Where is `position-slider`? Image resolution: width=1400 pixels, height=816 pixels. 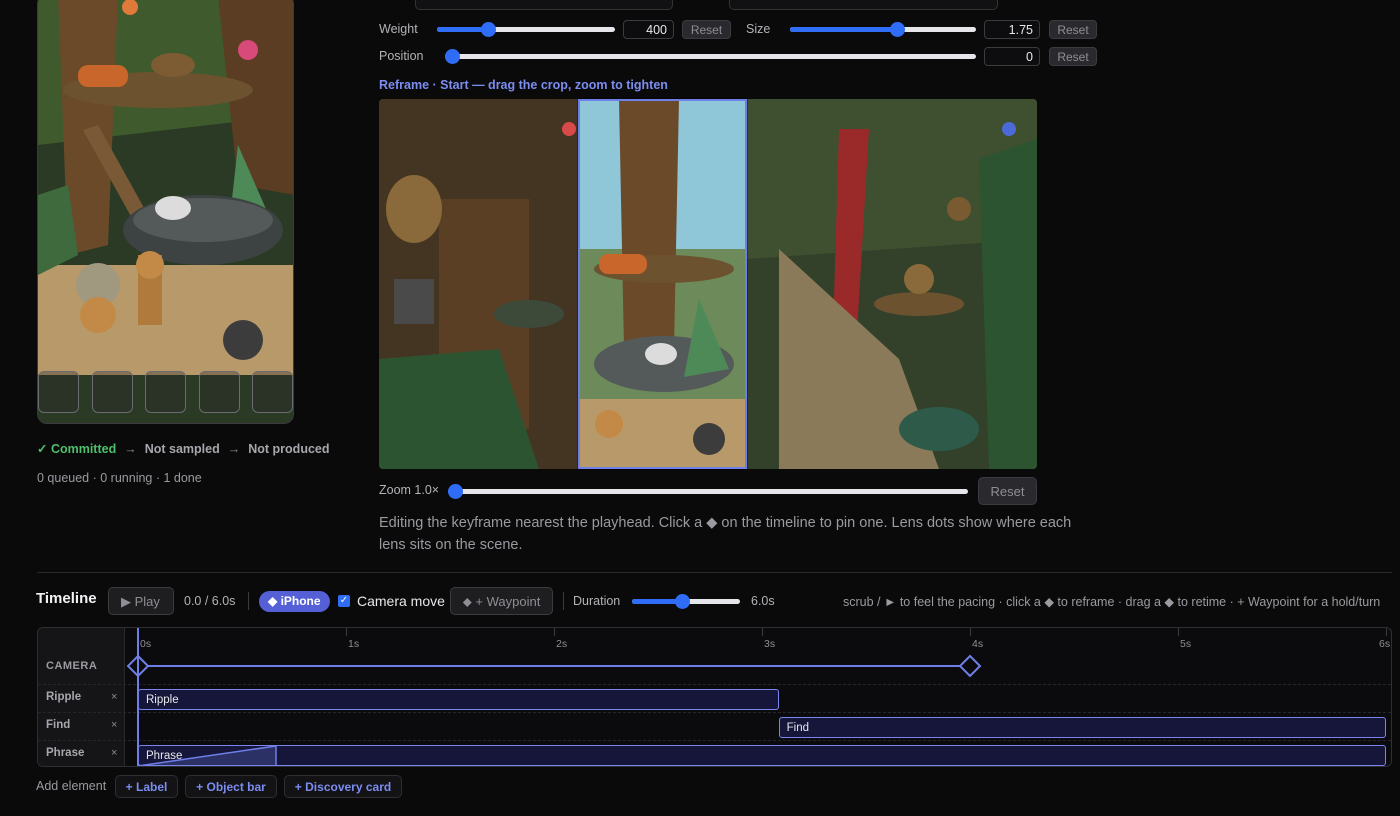
position-slider is located at coordinates (710, 56).